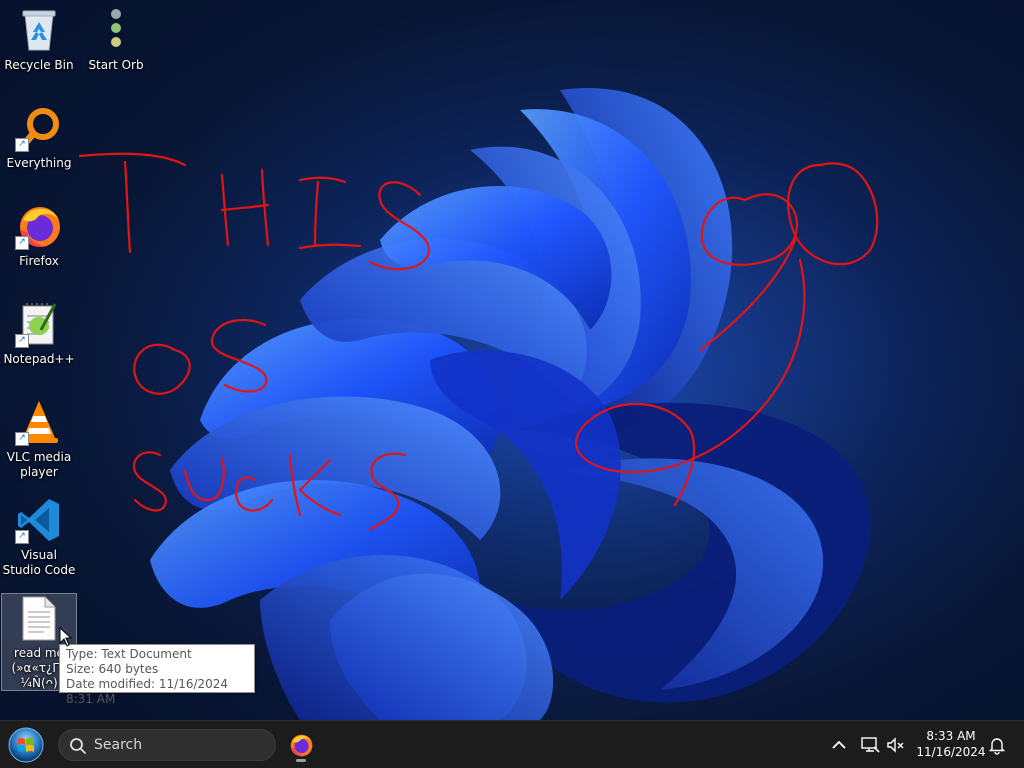 The height and width of the screenshot is (768, 1024). I want to click on firefox-icon: ↗, so click(39, 226).